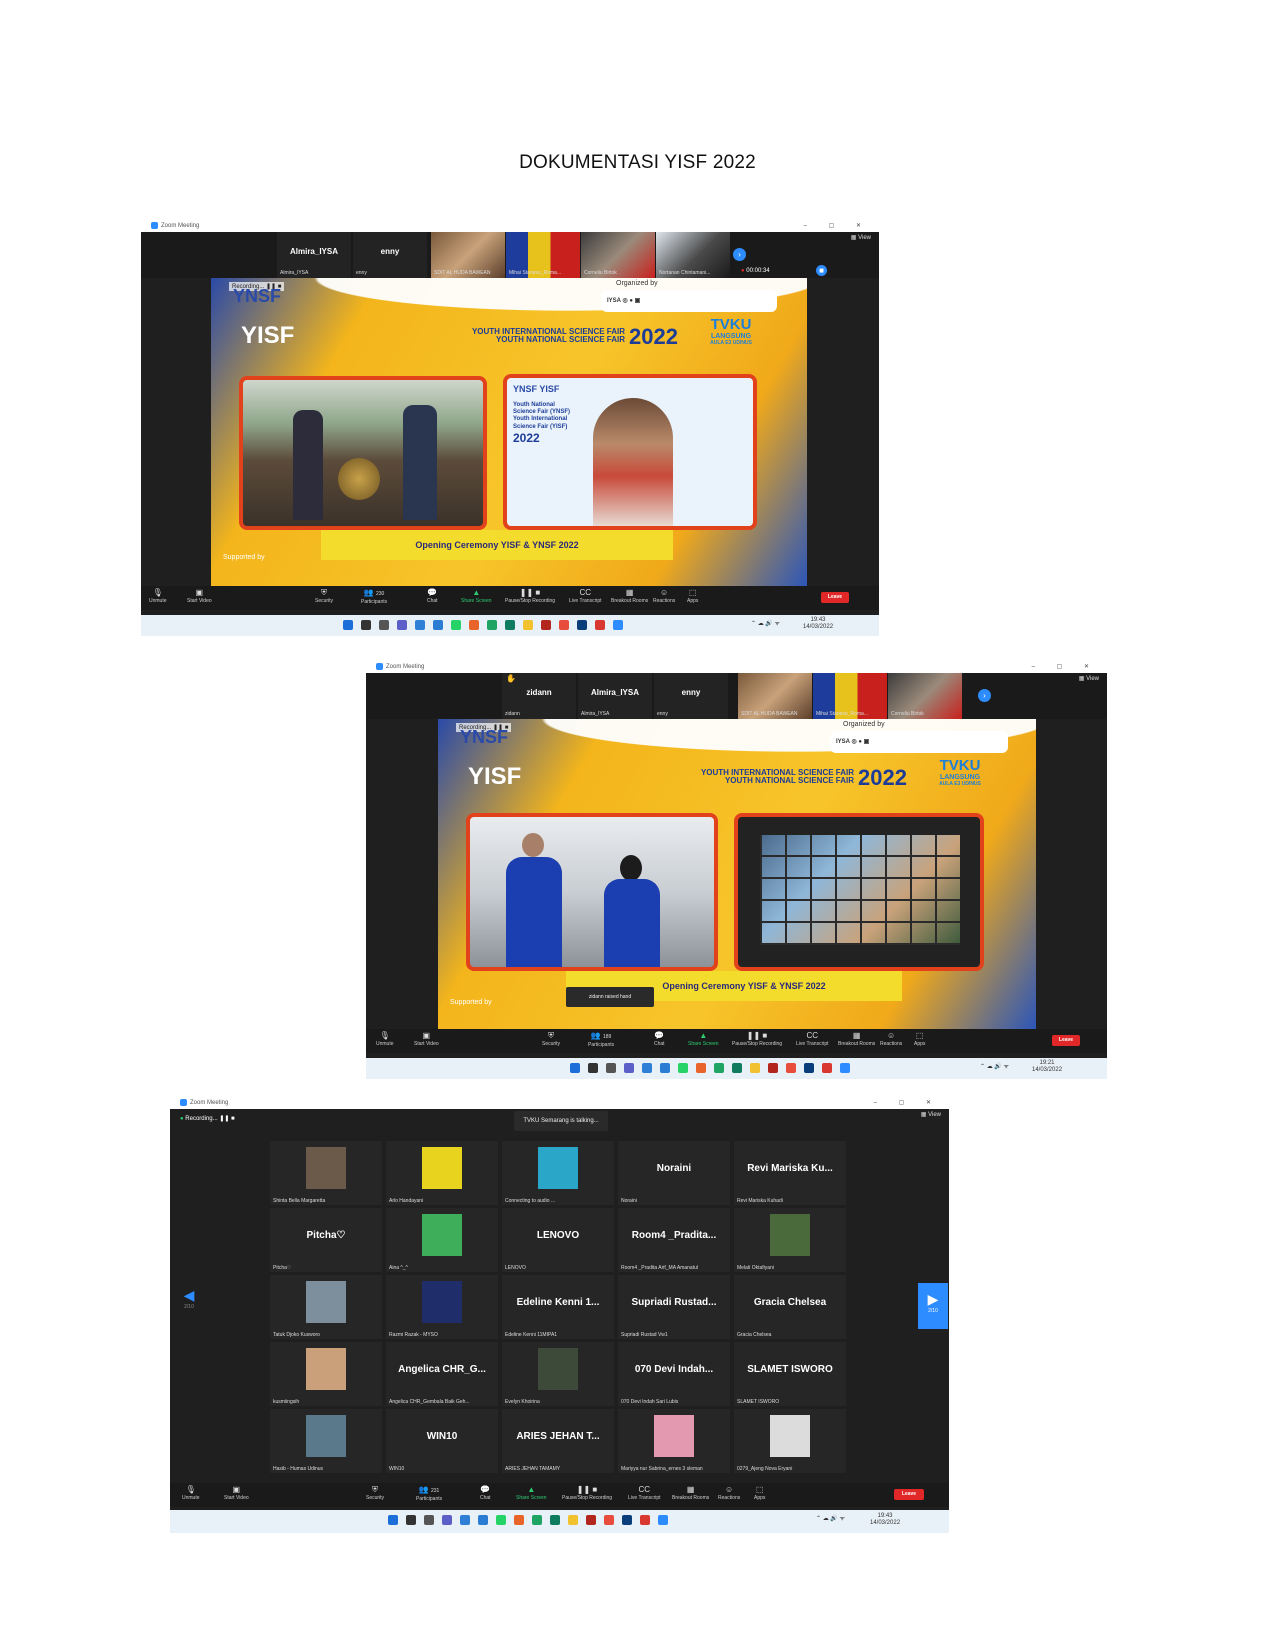 This screenshot has height=1650, width=1275. I want to click on teams-icon, so click(402, 625).